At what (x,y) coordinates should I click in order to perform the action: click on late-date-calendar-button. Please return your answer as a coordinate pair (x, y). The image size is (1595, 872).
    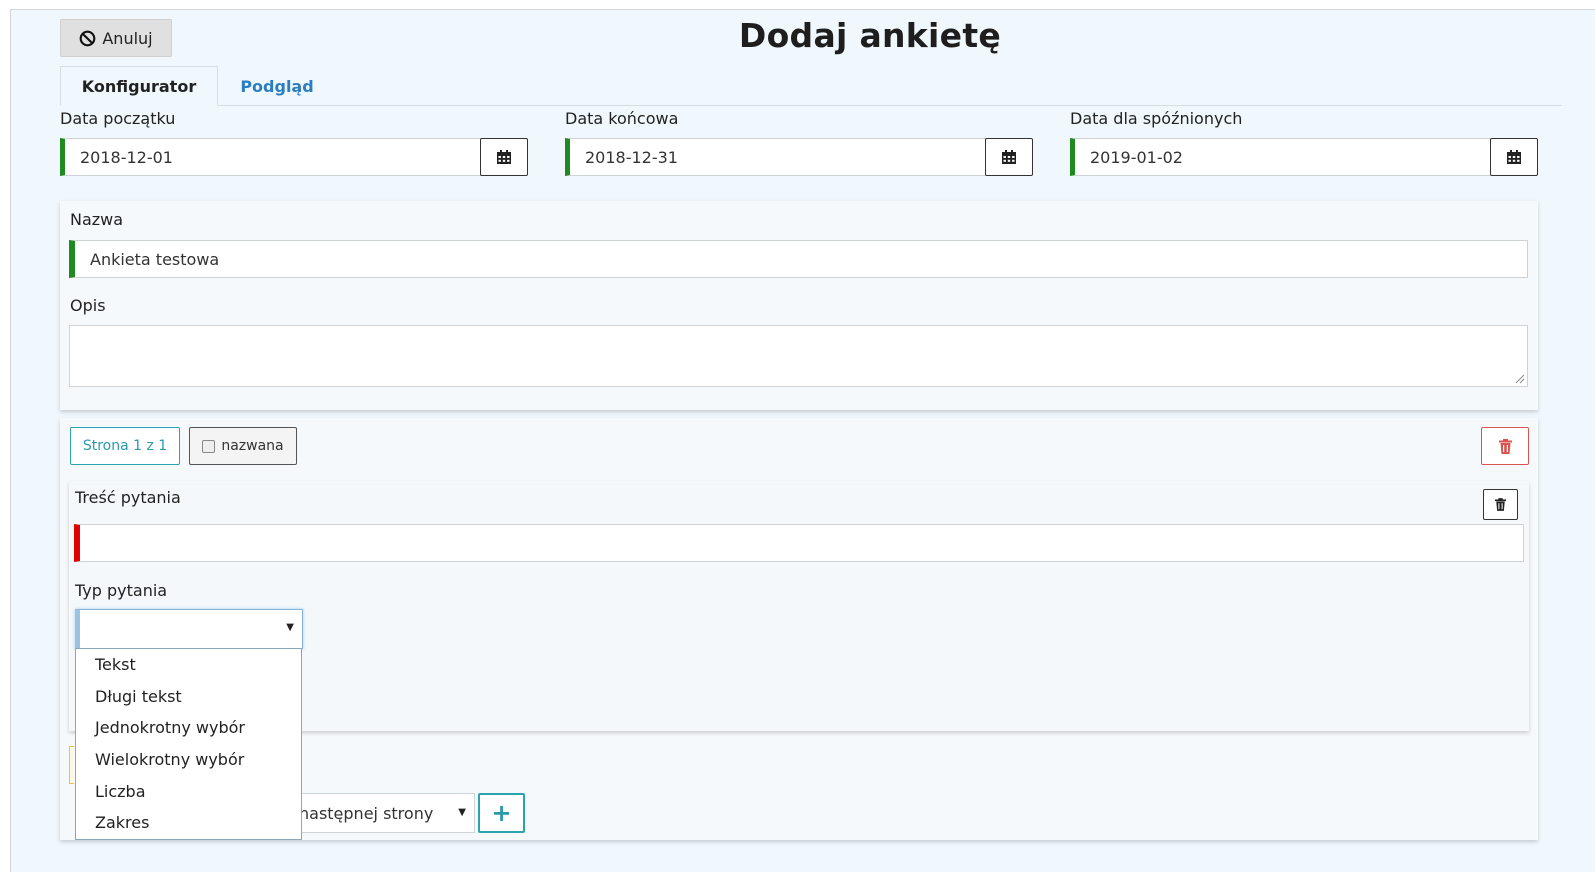
    Looking at the image, I should click on (1514, 157).